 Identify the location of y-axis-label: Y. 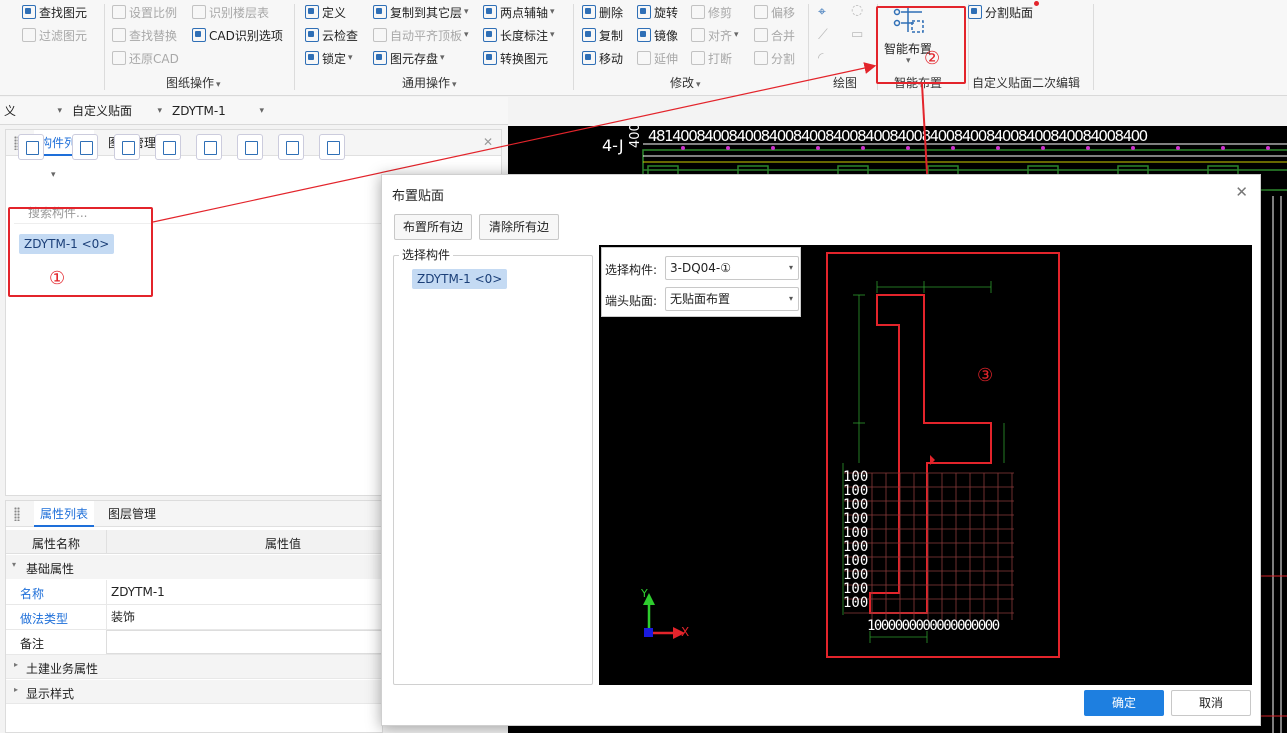
(644, 593).